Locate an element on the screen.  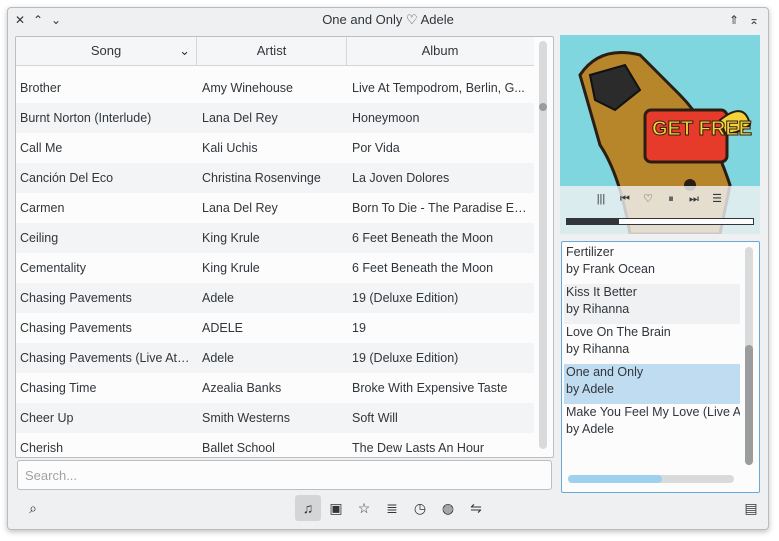
cell-song: Chasing Time is located at coordinates (58, 388).